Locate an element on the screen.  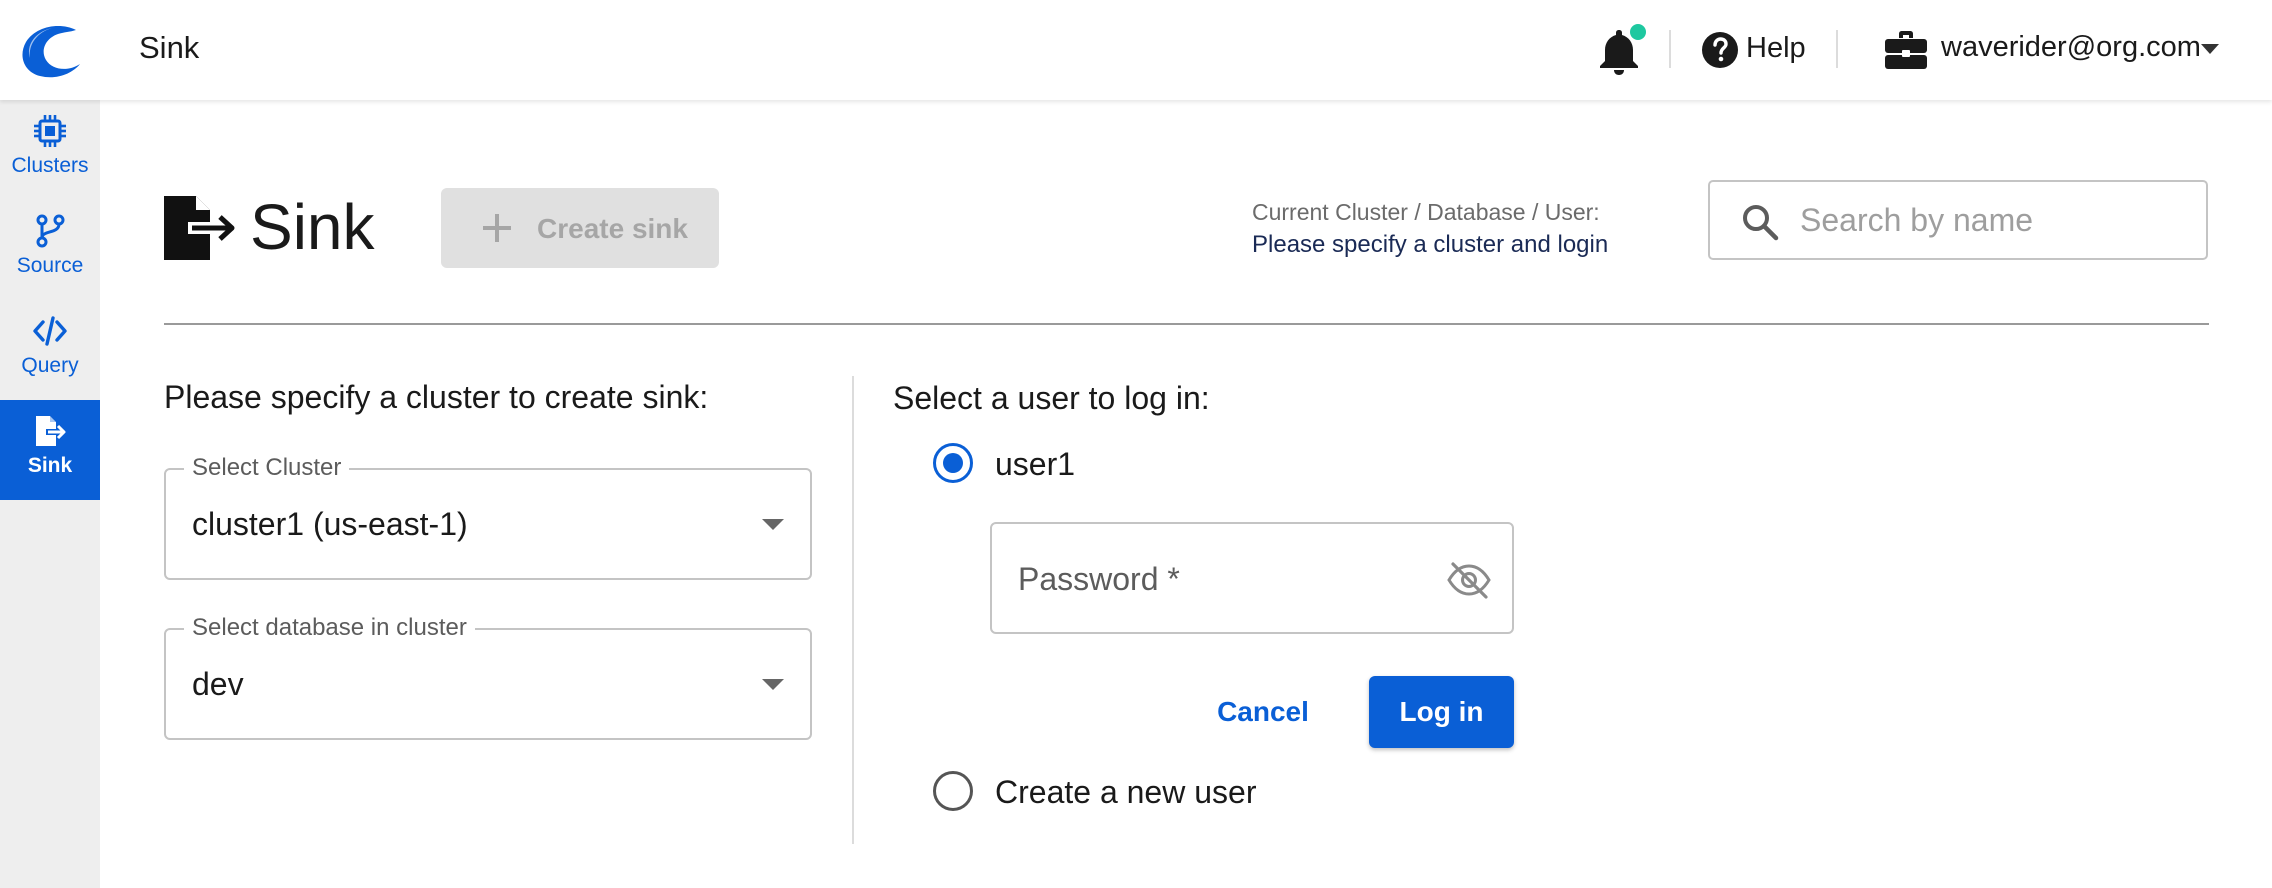
user1-radio is located at coordinates (953, 463).